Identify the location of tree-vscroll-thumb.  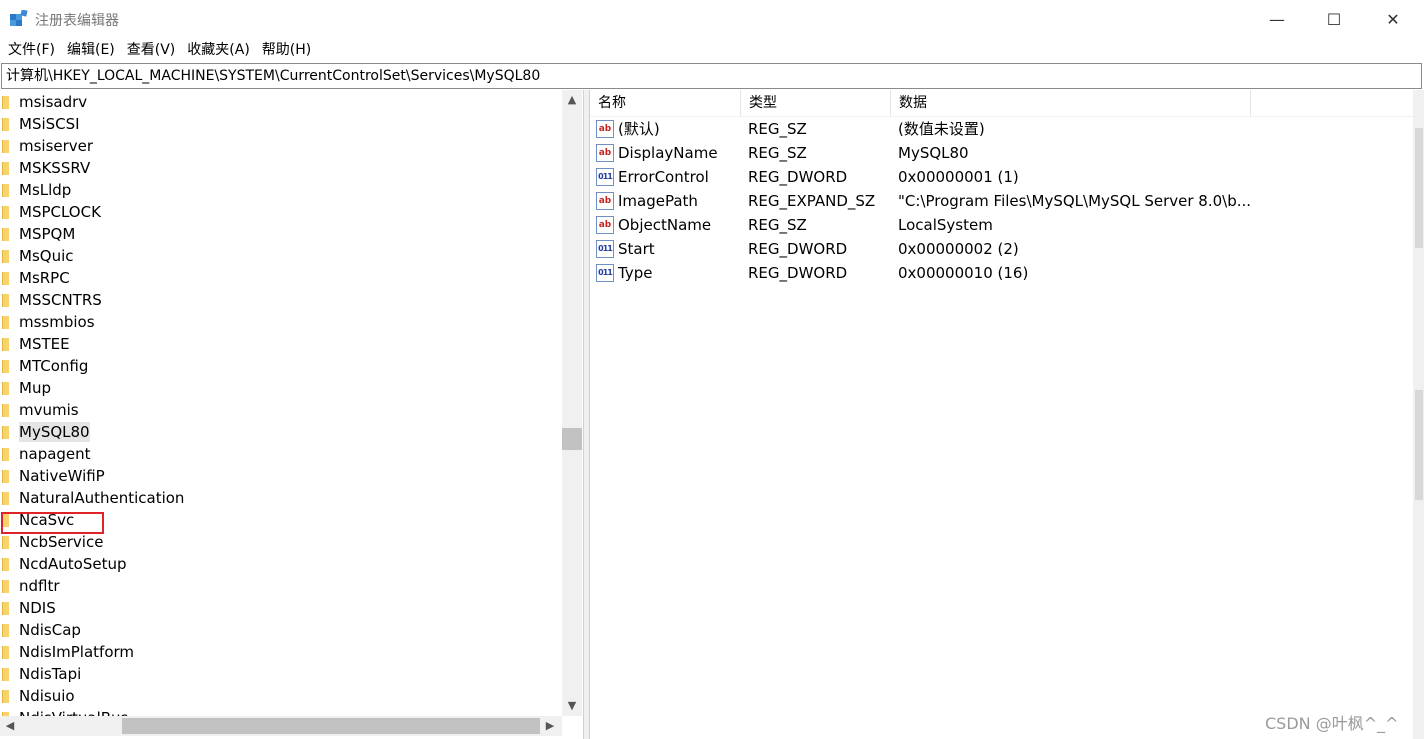
(572, 439).